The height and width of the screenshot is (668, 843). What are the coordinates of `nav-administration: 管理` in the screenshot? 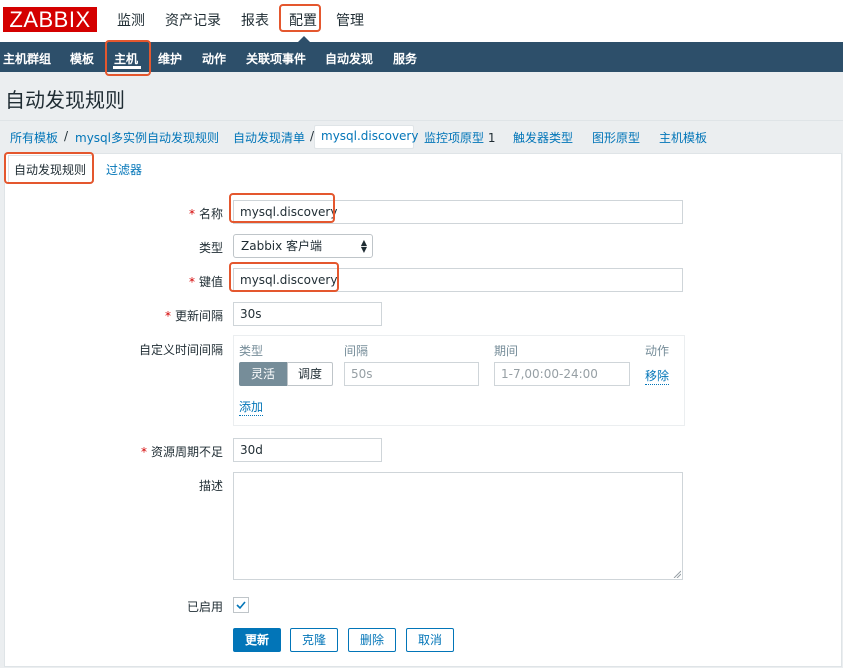 It's located at (350, 20).